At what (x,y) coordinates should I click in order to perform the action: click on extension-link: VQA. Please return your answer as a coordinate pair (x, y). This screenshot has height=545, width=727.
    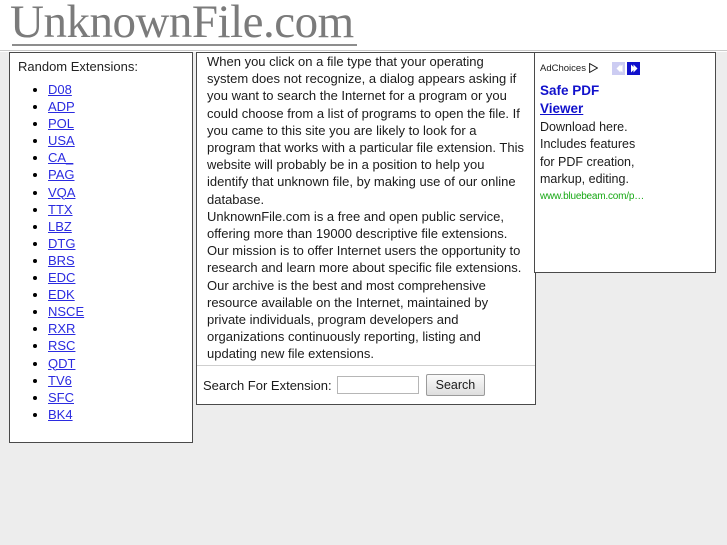
    Looking at the image, I should click on (61, 192).